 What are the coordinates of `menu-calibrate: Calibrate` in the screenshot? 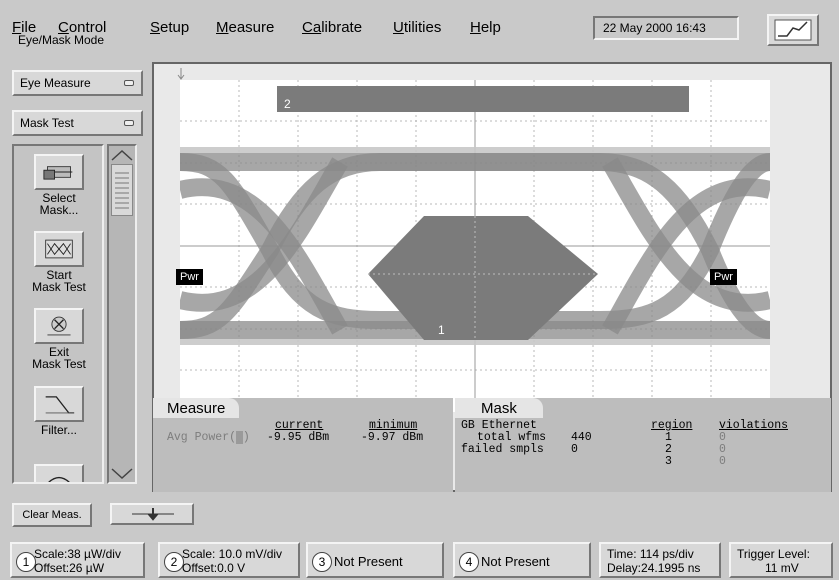 It's located at (332, 27).